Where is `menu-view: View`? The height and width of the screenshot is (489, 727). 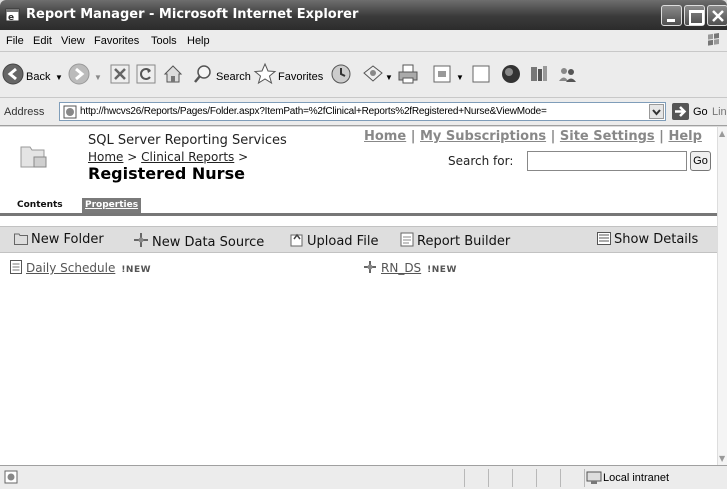 menu-view: View is located at coordinates (73, 41).